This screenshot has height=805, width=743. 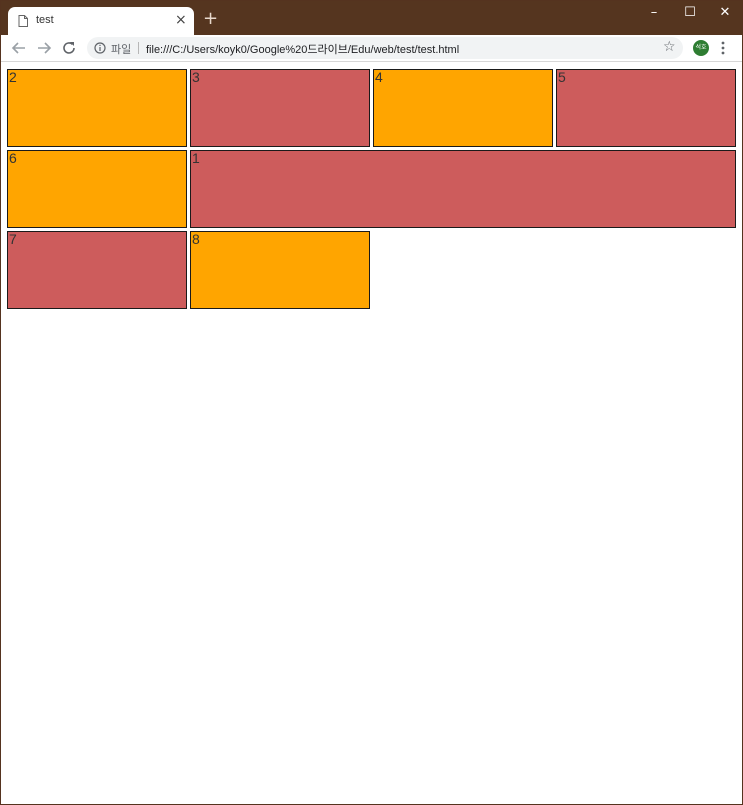 I want to click on grid-item-4: 4, so click(x=463, y=108).